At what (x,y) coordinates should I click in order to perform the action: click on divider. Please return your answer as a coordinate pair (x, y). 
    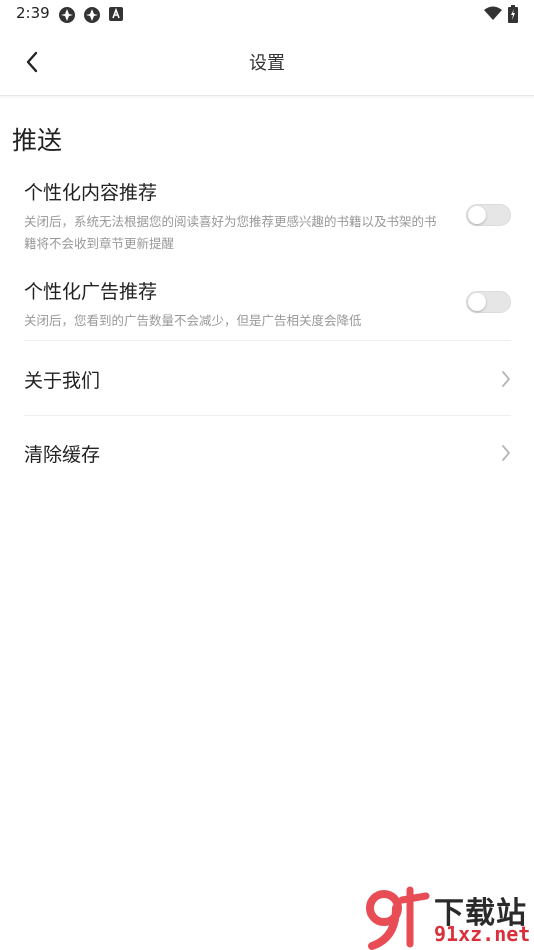
    Looking at the image, I should click on (267, 340).